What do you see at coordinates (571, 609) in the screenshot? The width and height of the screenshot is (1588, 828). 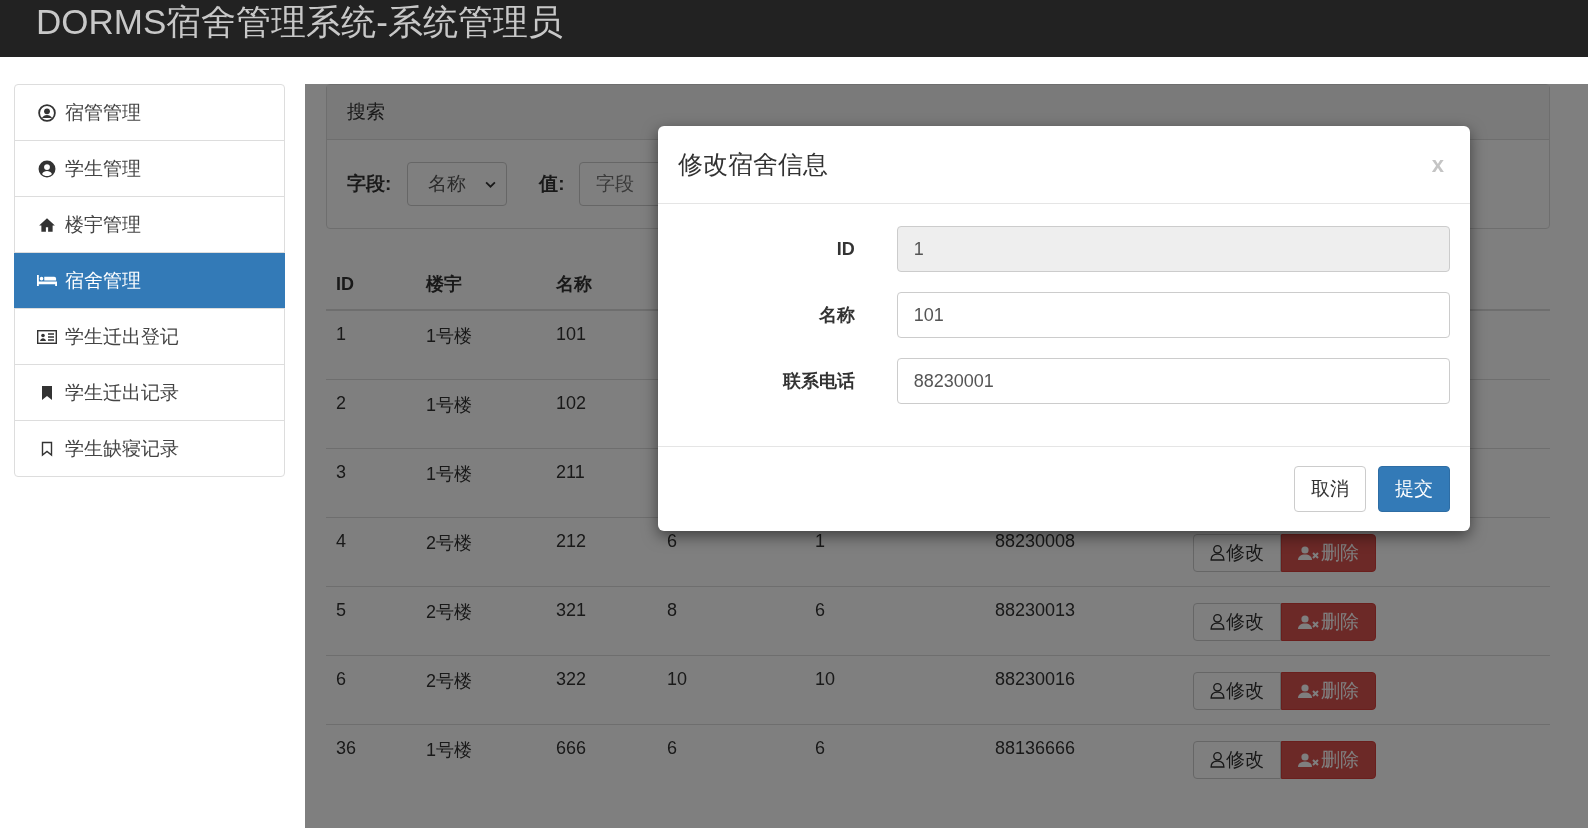 I see `table-cell: 321` at bounding box center [571, 609].